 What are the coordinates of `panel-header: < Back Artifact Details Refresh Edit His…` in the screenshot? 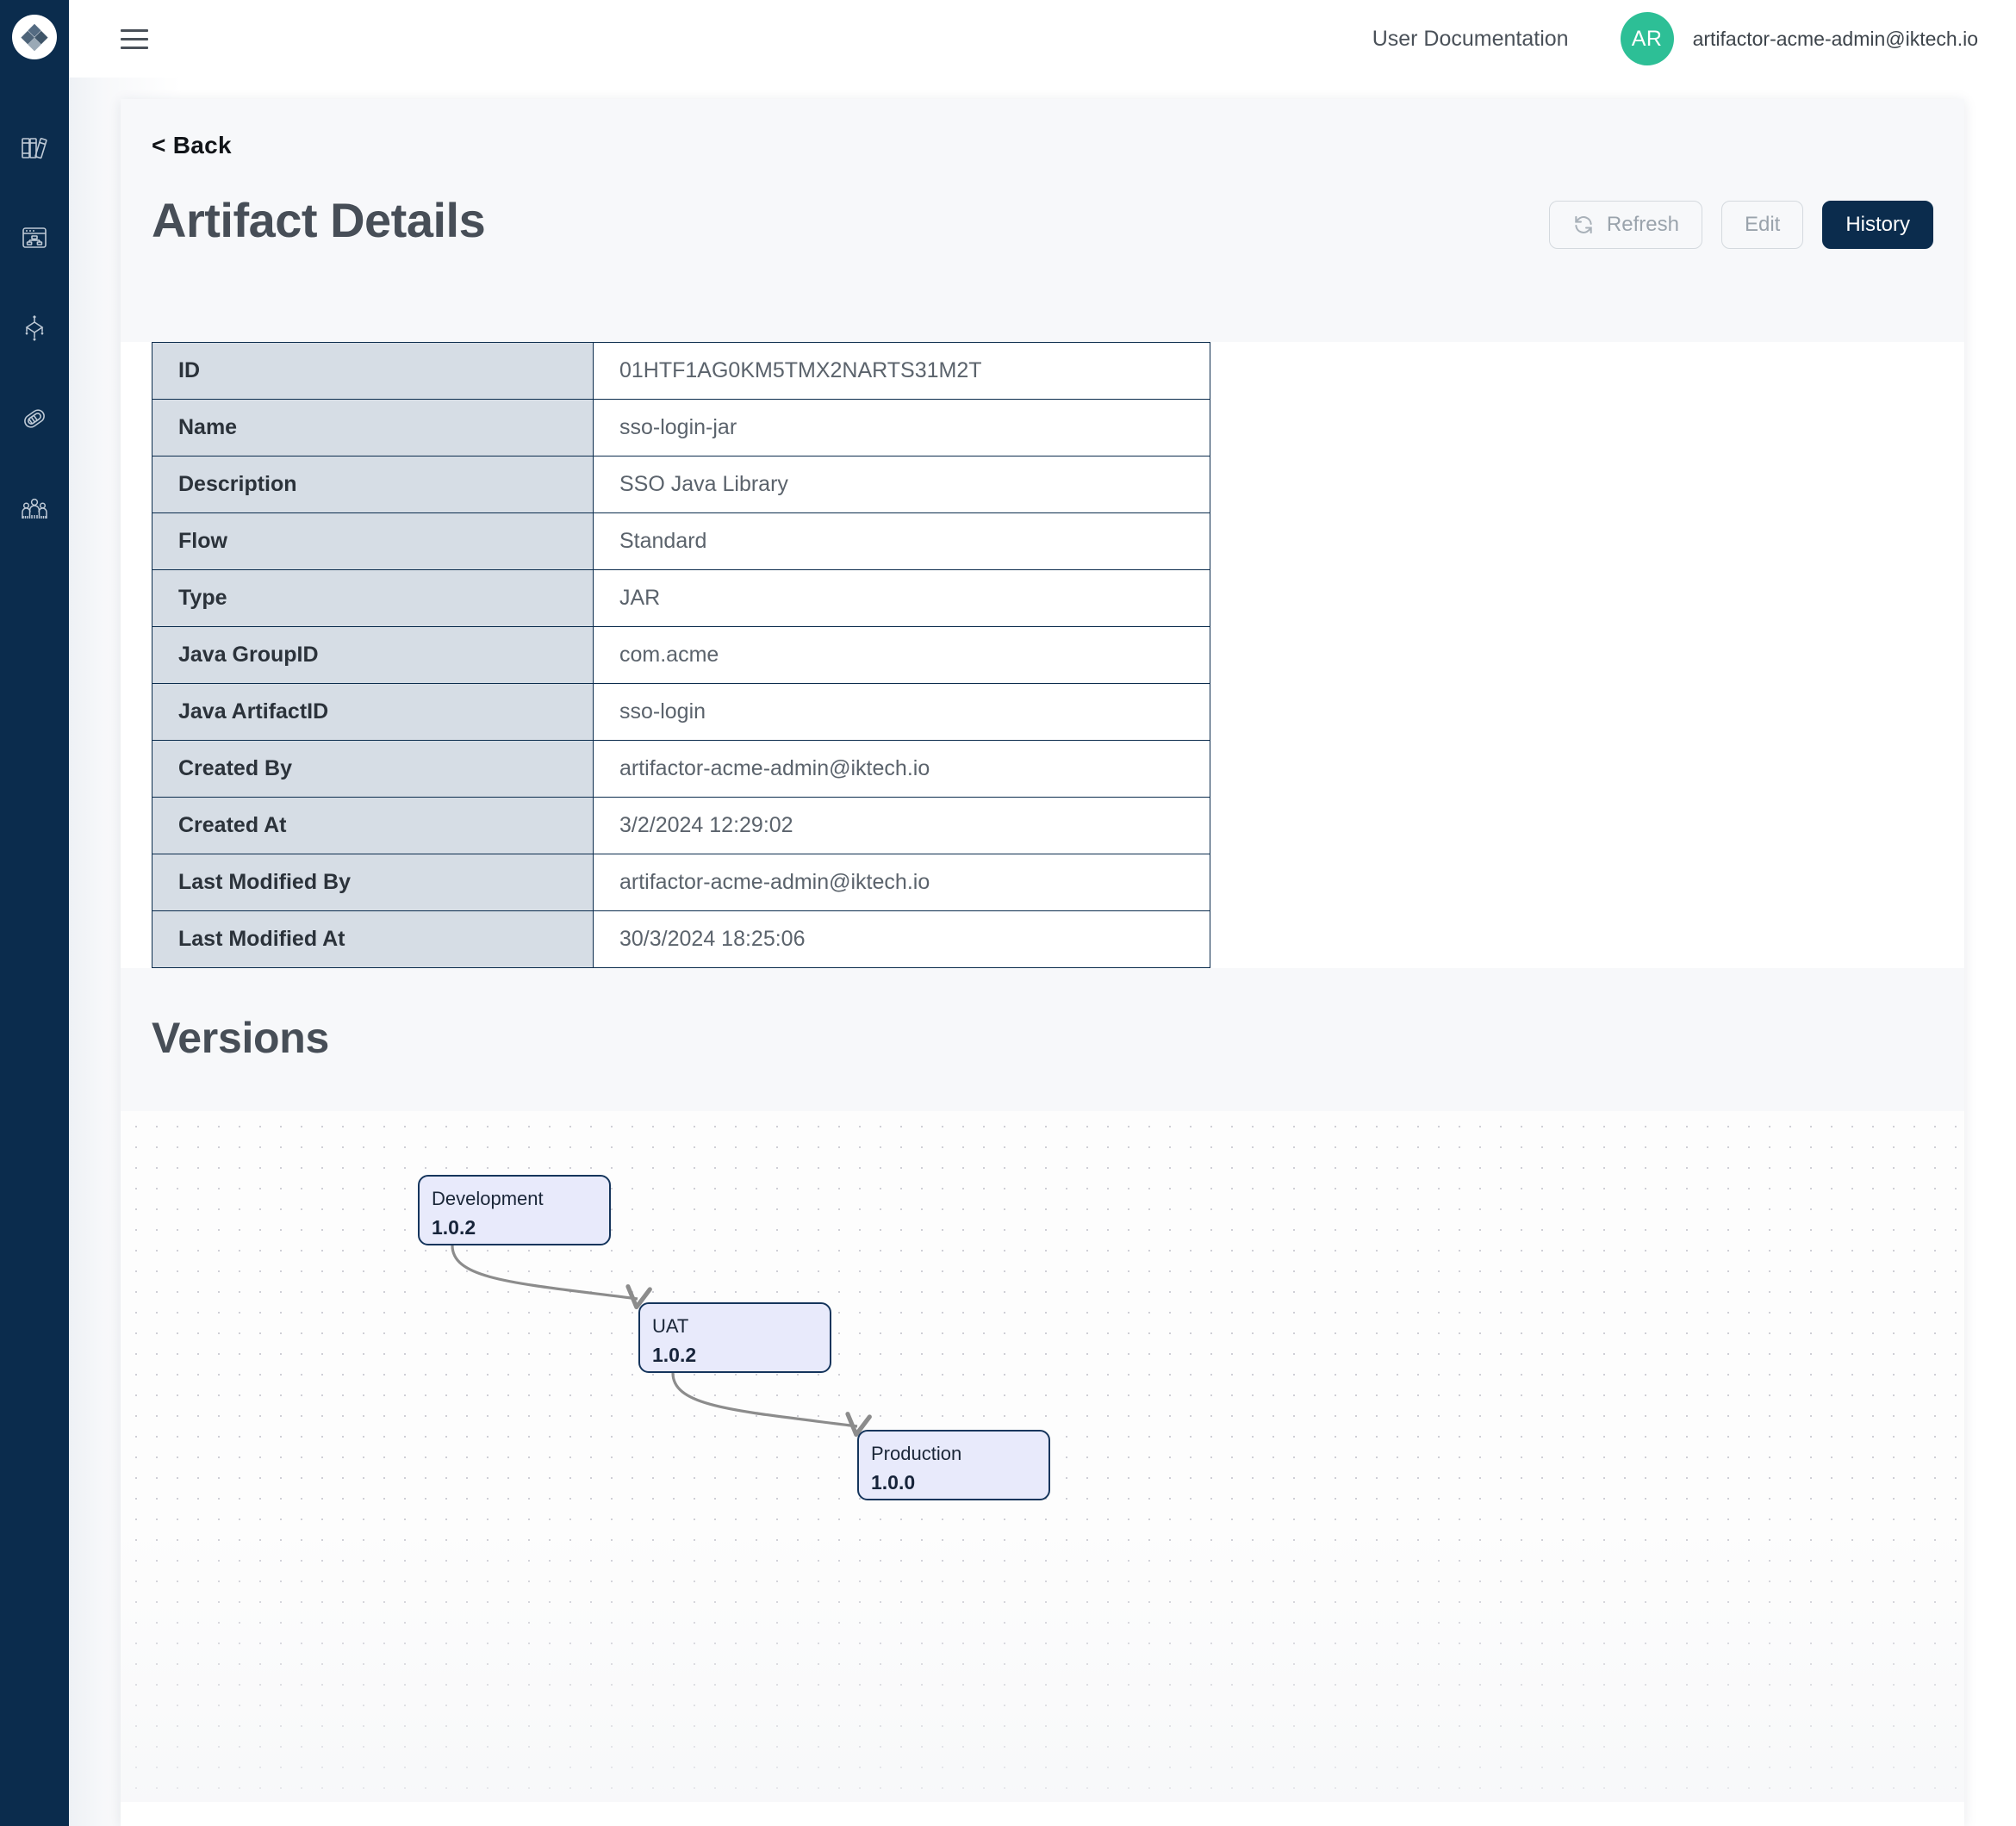 It's located at (1042, 220).